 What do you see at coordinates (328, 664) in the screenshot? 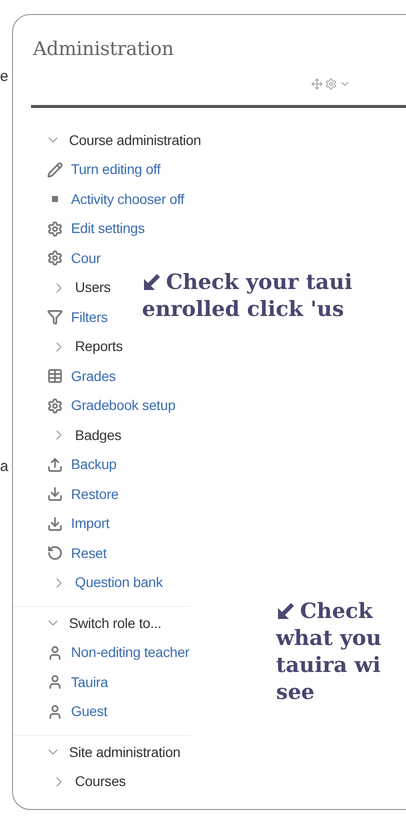
I see `annotation-text: tauira wi` at bounding box center [328, 664].